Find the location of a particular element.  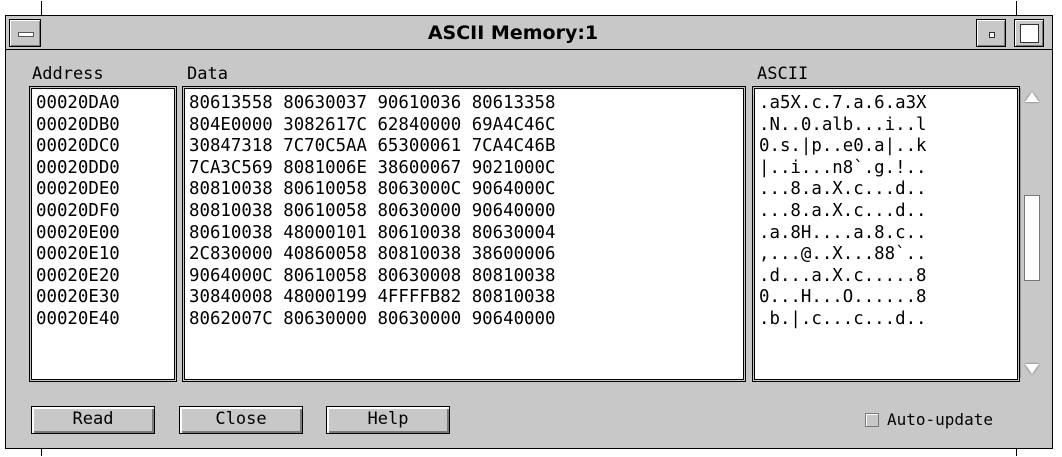

minimize-icon is located at coordinates (992, 35).